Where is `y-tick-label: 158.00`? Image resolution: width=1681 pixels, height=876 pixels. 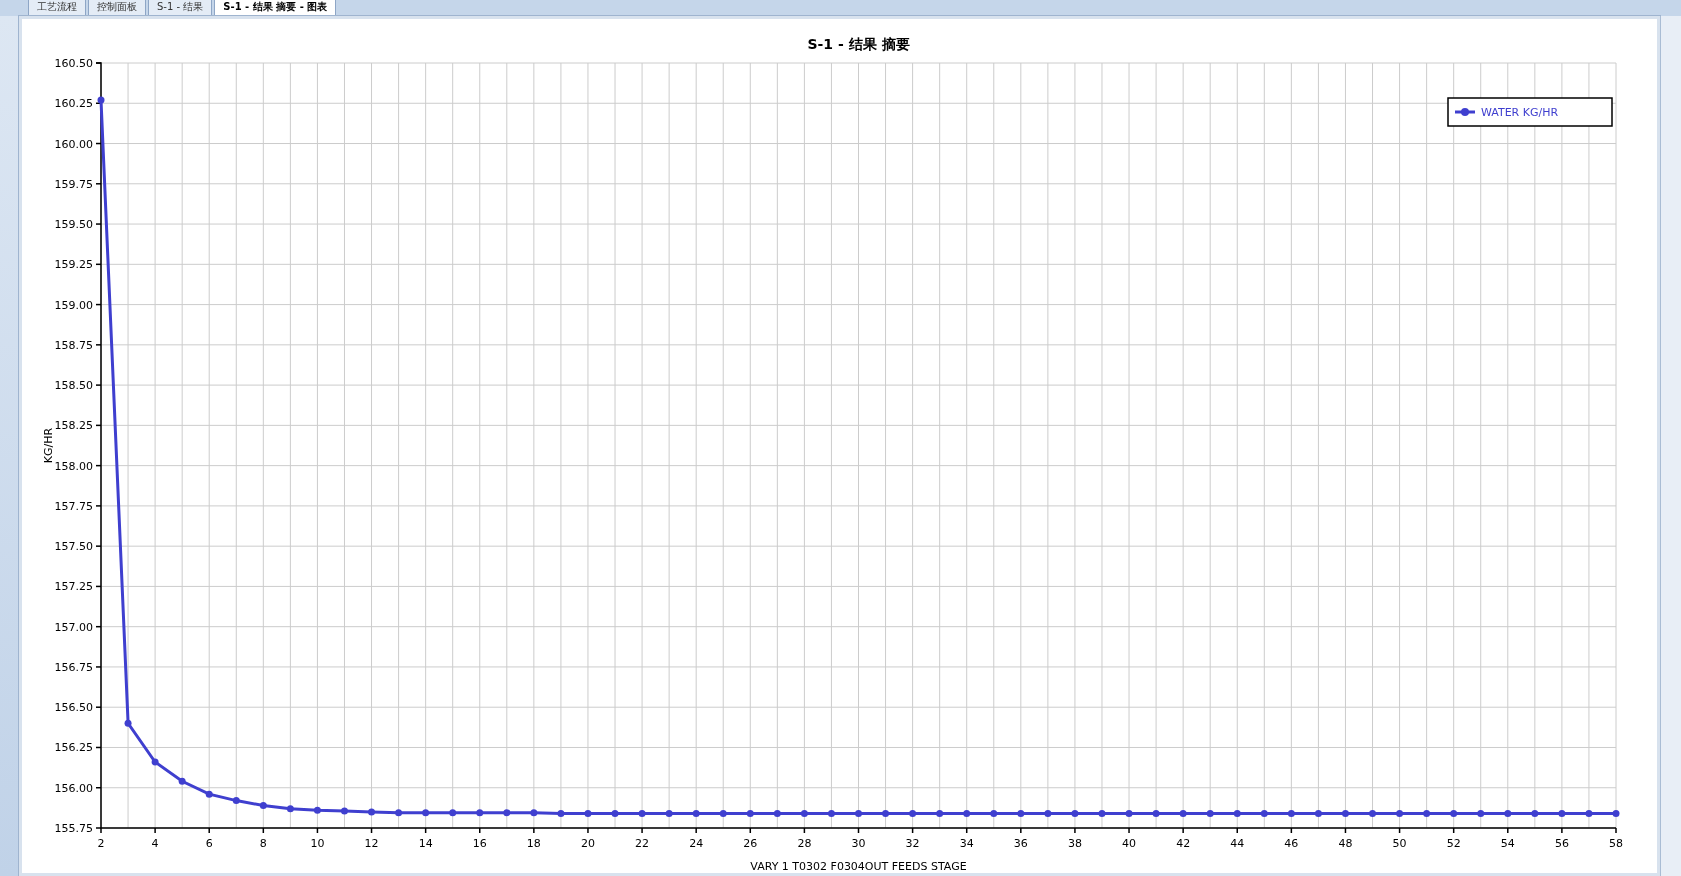
y-tick-label: 158.00 is located at coordinates (73, 466).